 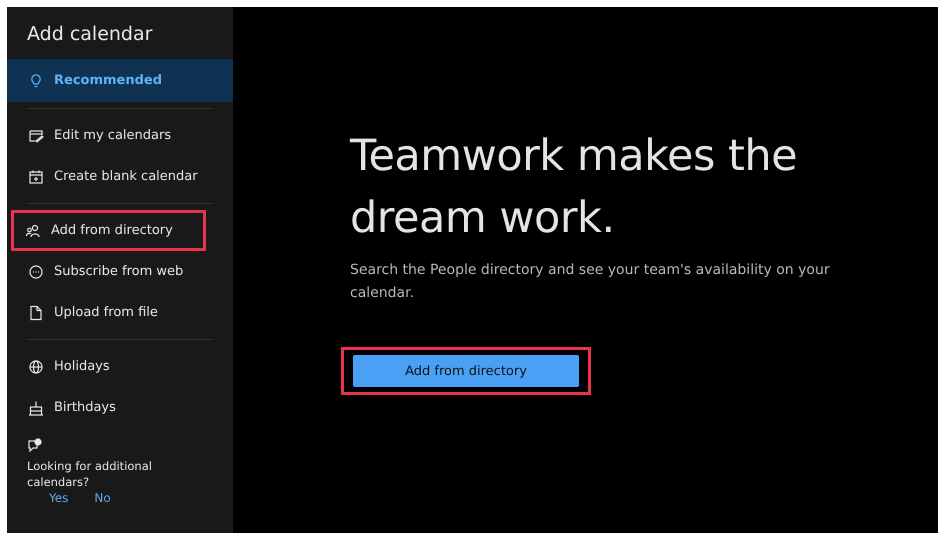 I want to click on feedback-icon, so click(x=35, y=446).